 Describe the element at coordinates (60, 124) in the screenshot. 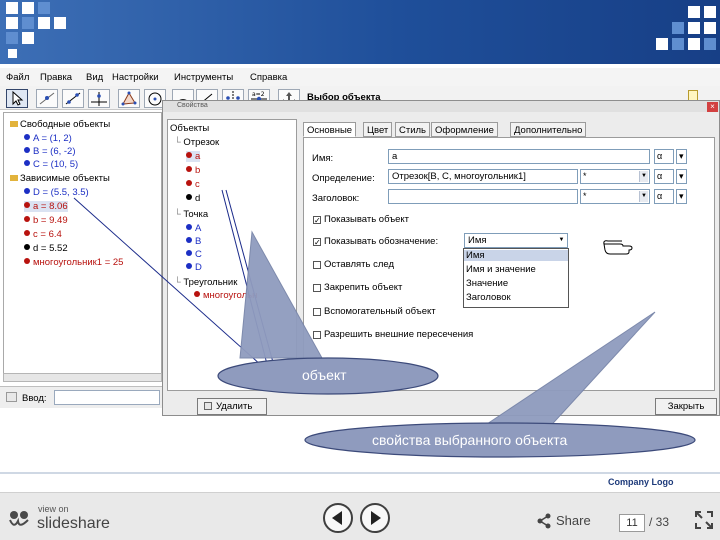

I see `free-objects-header: Свободные объекты` at that location.